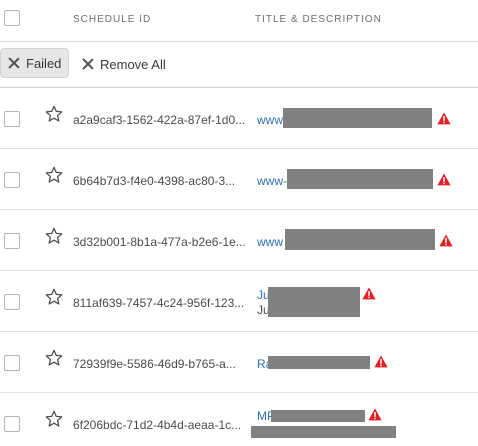 This screenshot has width=478, height=446. I want to click on table-row: a2a9caf3-1562-422a-87ef-1d0... www, so click(239, 118).